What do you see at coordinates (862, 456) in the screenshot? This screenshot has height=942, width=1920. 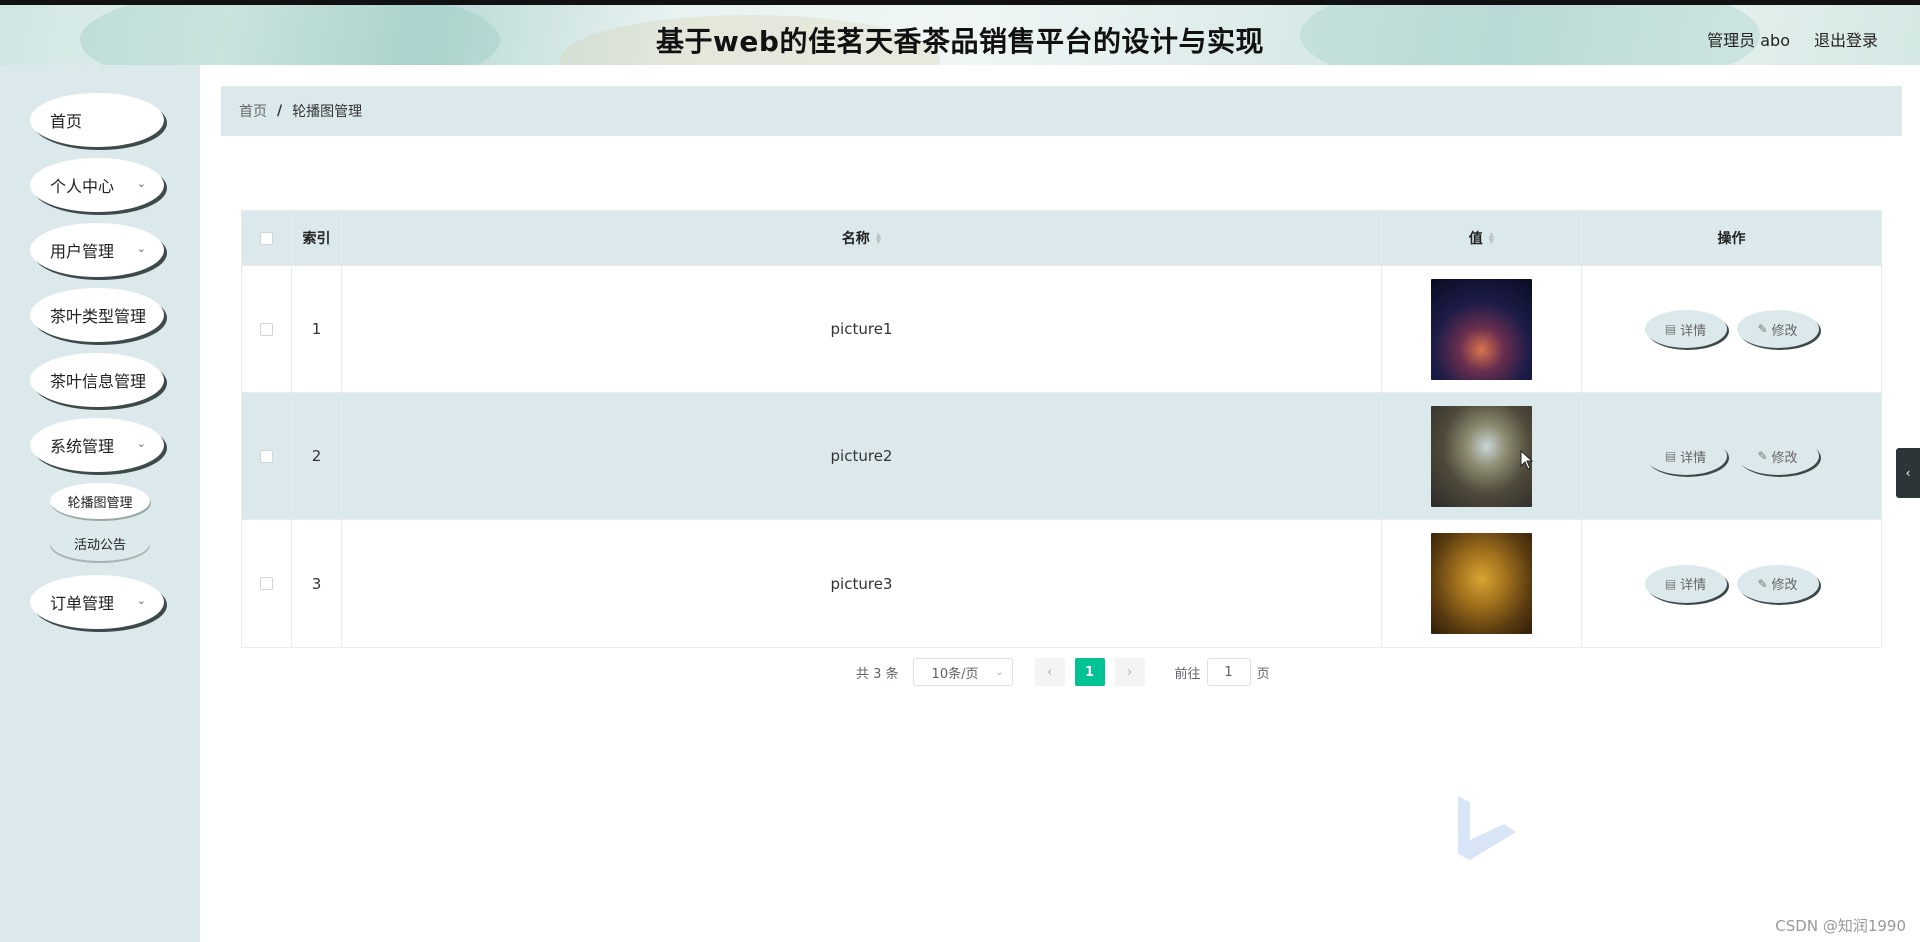 I see `row-name: picture2` at bounding box center [862, 456].